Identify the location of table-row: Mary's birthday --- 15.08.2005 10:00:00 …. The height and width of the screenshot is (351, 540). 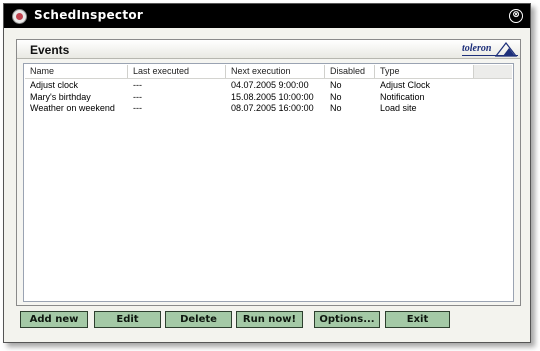
(268, 98).